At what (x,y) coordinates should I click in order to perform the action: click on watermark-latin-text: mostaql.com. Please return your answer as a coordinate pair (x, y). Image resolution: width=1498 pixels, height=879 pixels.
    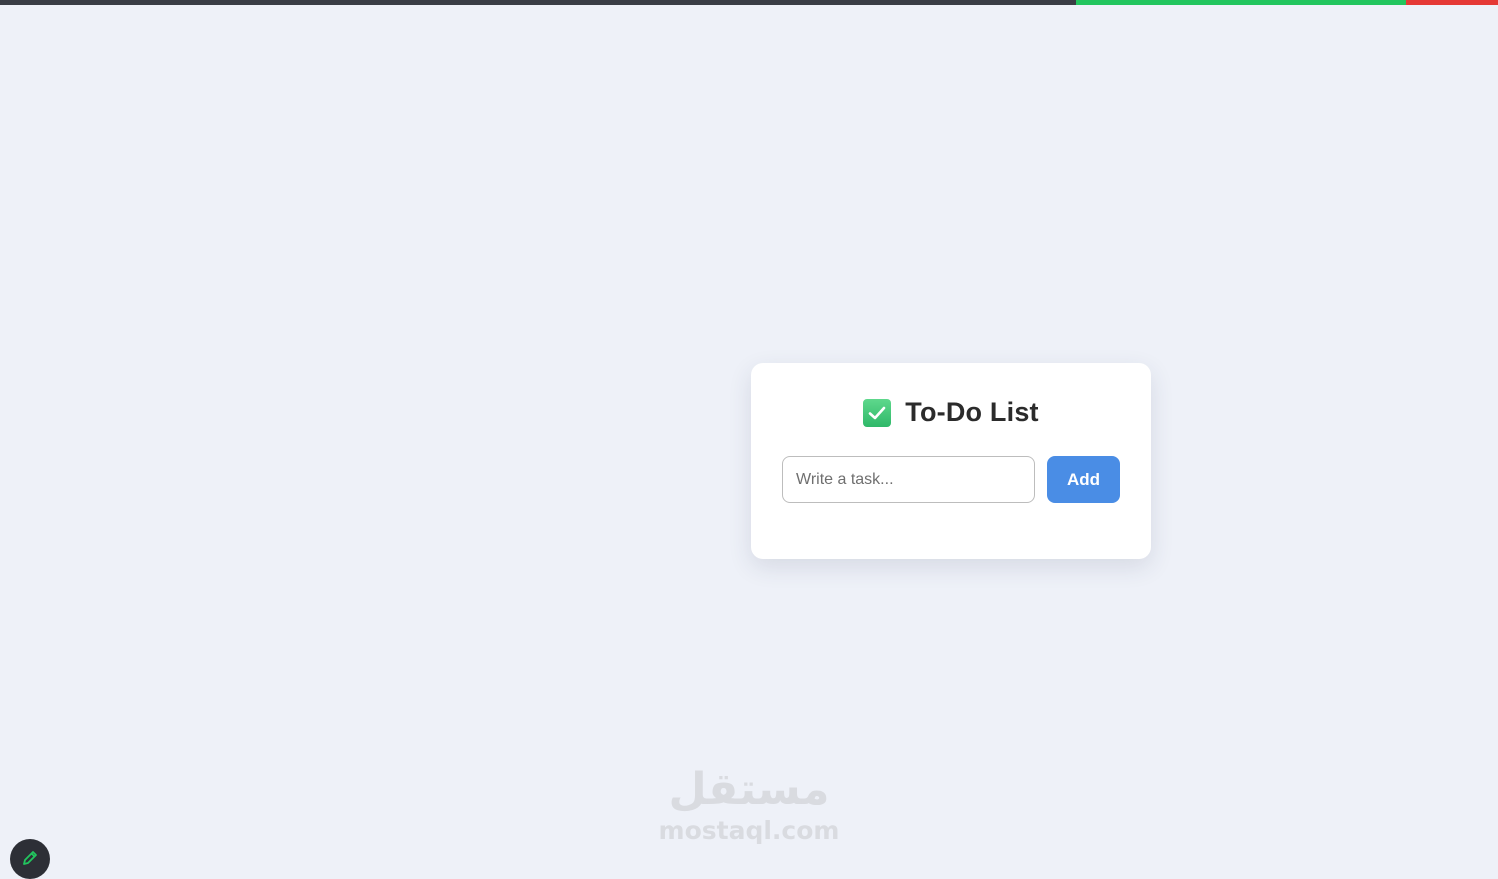
    Looking at the image, I should click on (749, 830).